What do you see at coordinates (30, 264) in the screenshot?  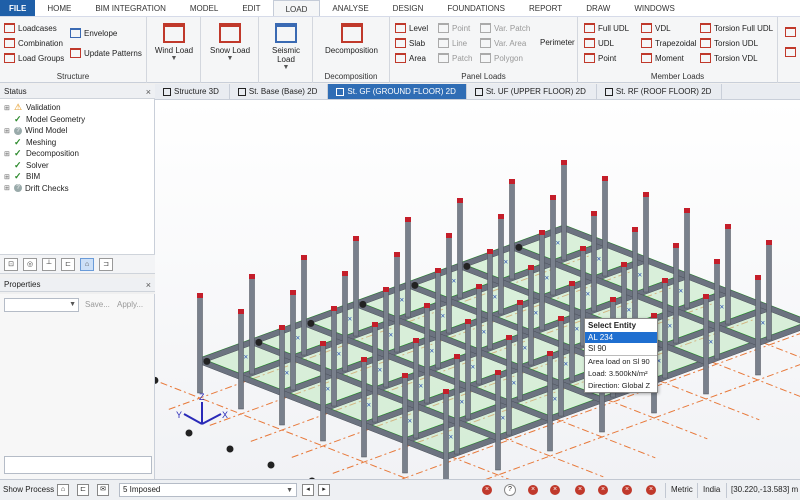 I see `globe-icon: ◎` at bounding box center [30, 264].